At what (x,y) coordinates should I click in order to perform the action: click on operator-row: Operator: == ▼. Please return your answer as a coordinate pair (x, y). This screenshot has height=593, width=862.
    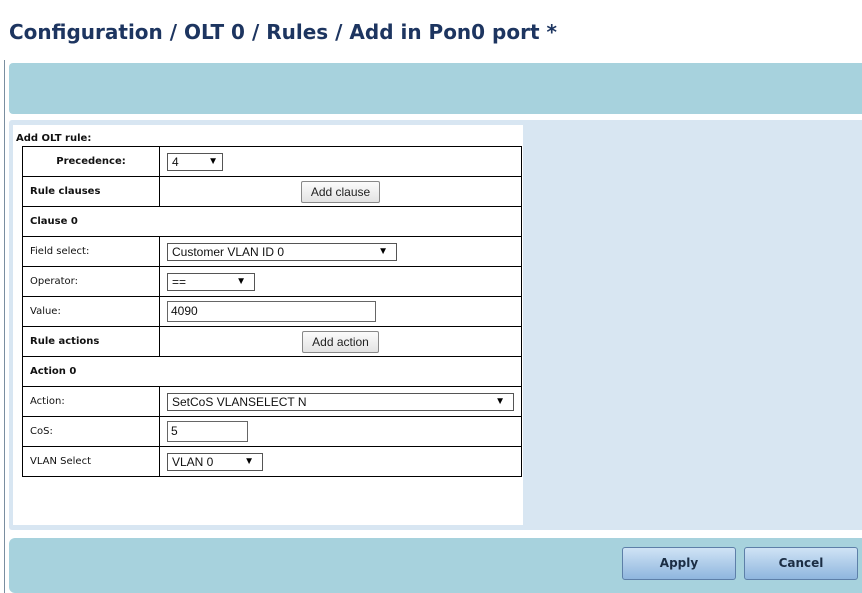
    Looking at the image, I should click on (272, 281).